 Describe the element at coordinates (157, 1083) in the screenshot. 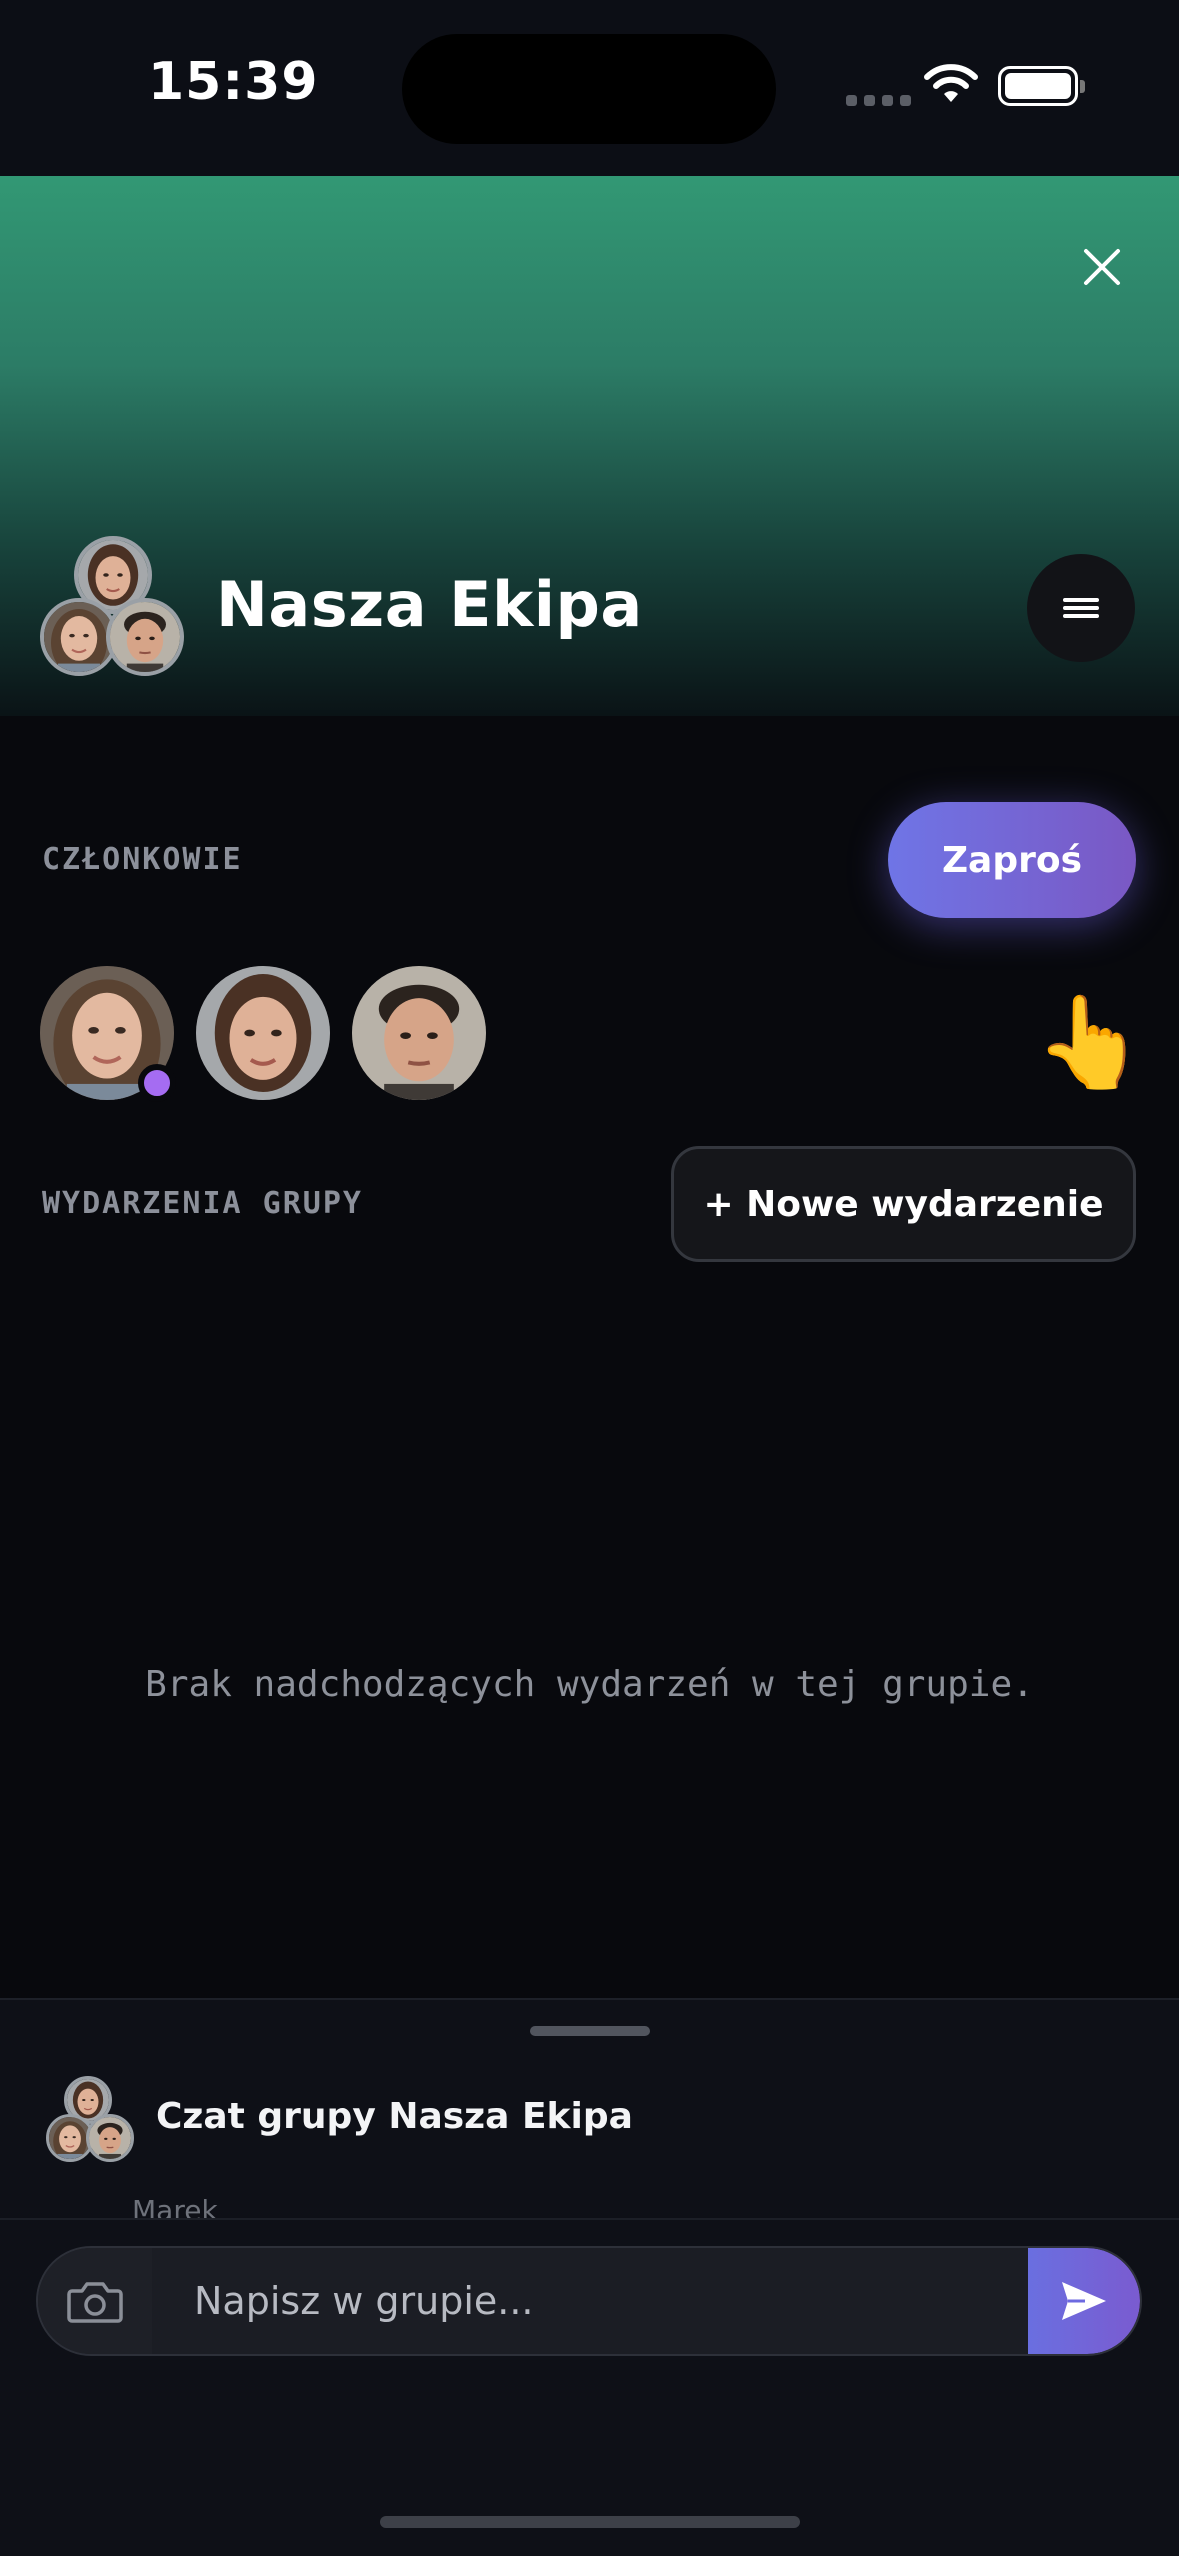

I see `online-status-dot` at that location.